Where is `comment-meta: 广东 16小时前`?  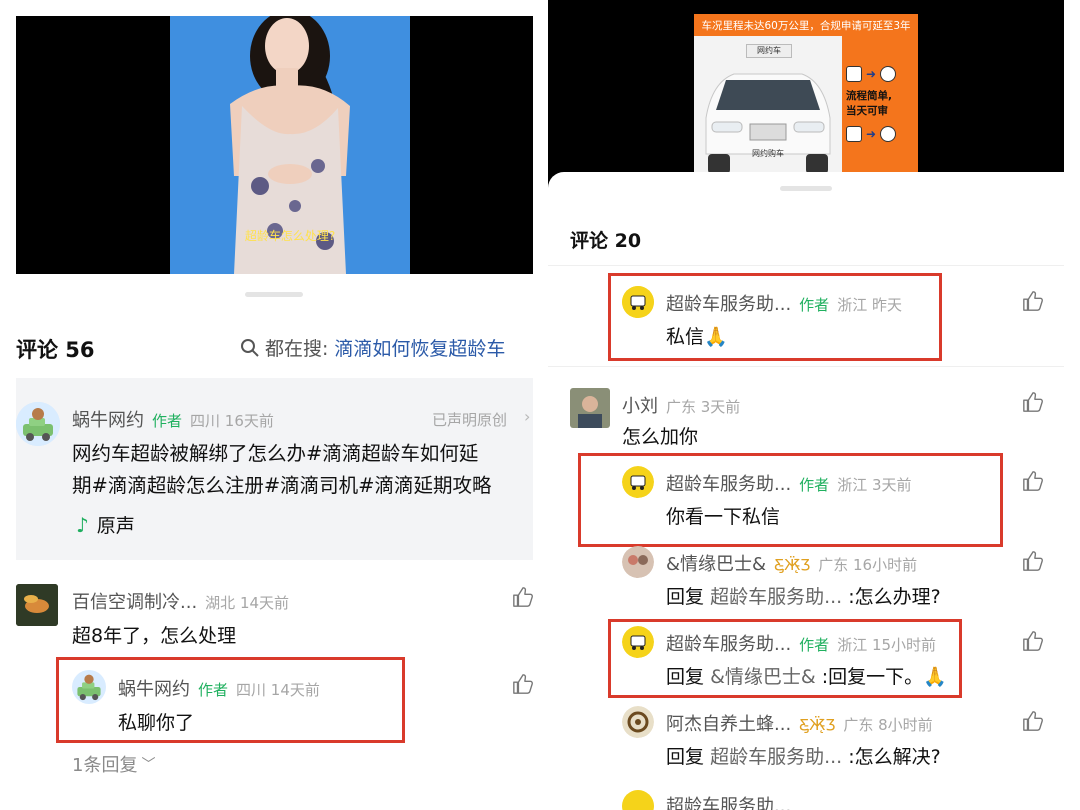 comment-meta: 广东 16小时前 is located at coordinates (868, 565).